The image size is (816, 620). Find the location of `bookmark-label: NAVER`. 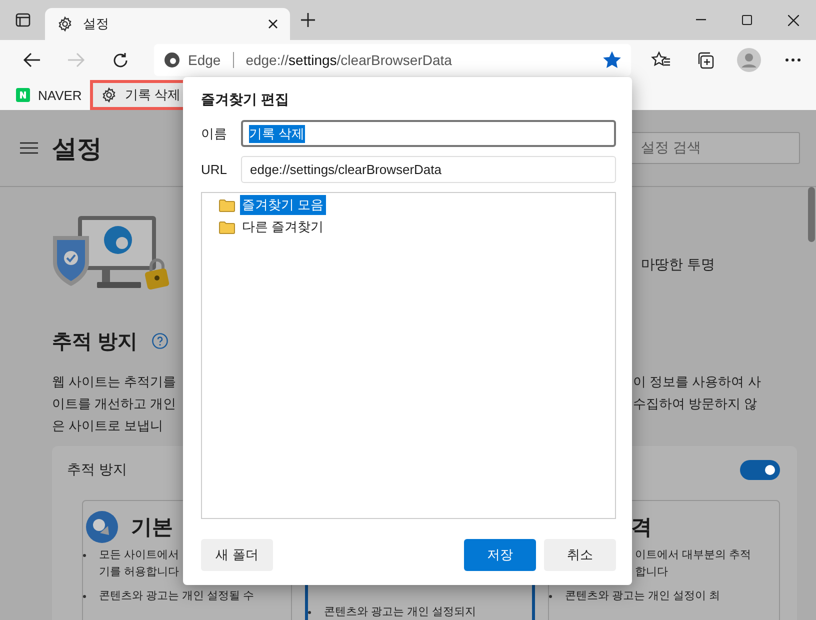

bookmark-label: NAVER is located at coordinates (60, 95).